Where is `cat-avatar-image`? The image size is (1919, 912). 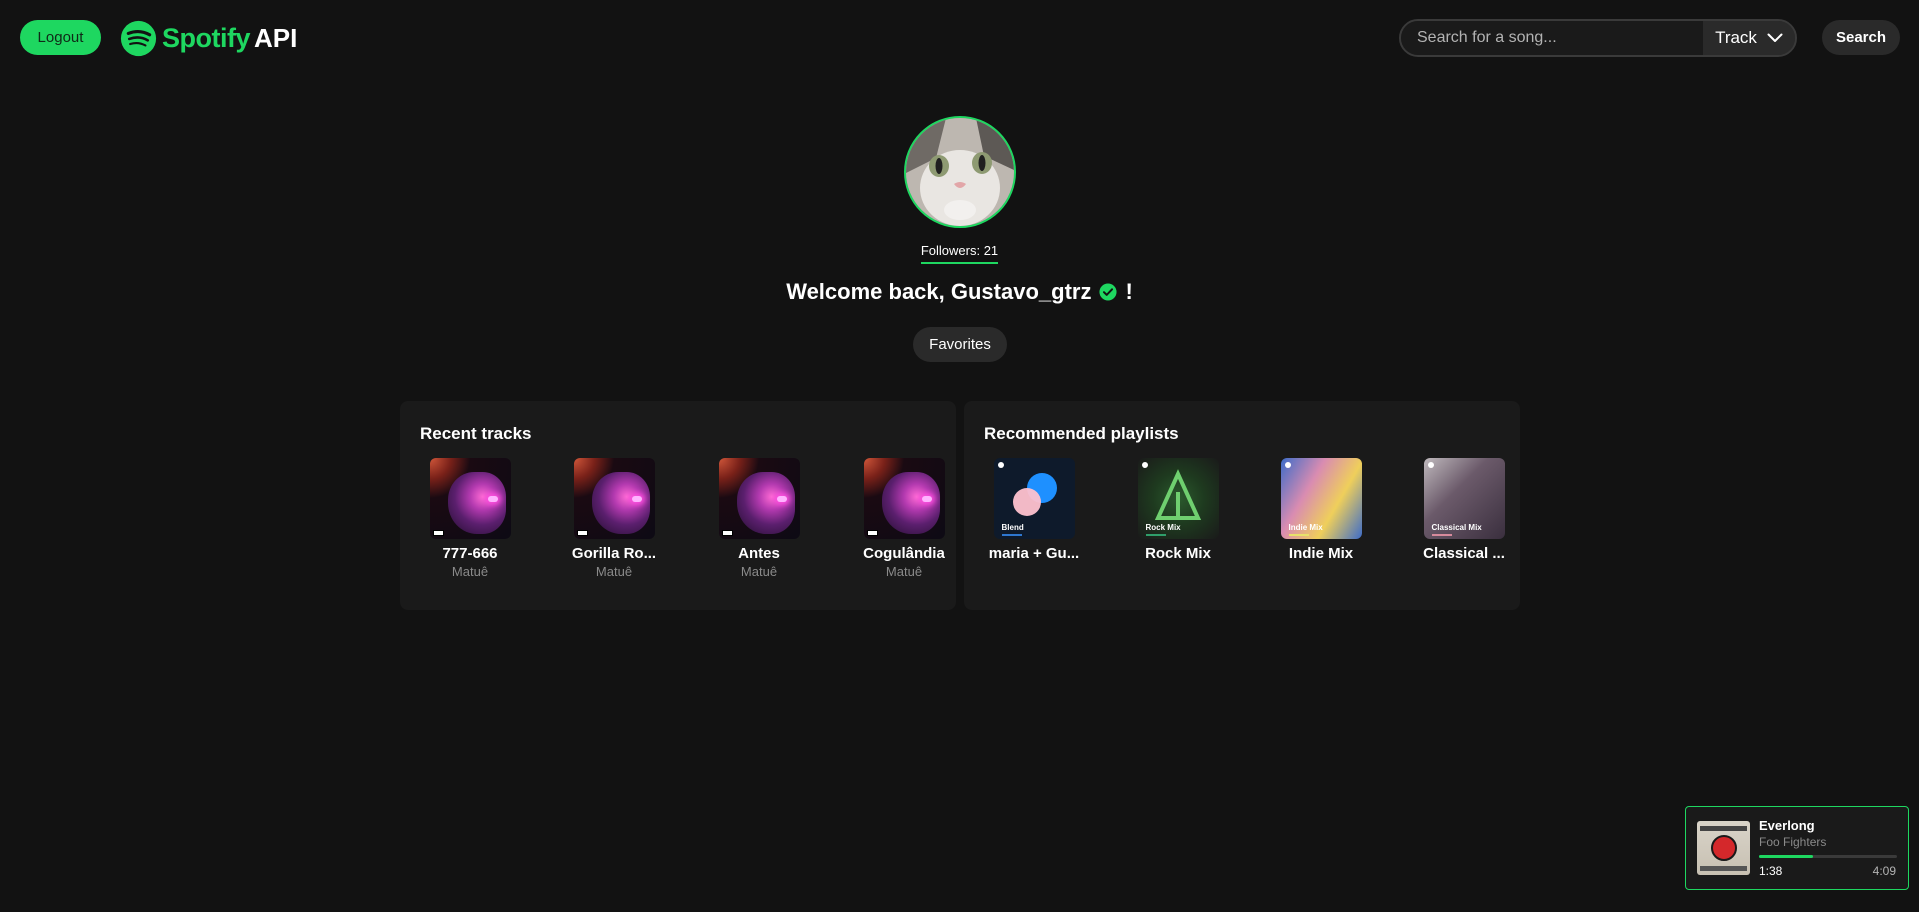
cat-avatar-image is located at coordinates (960, 172).